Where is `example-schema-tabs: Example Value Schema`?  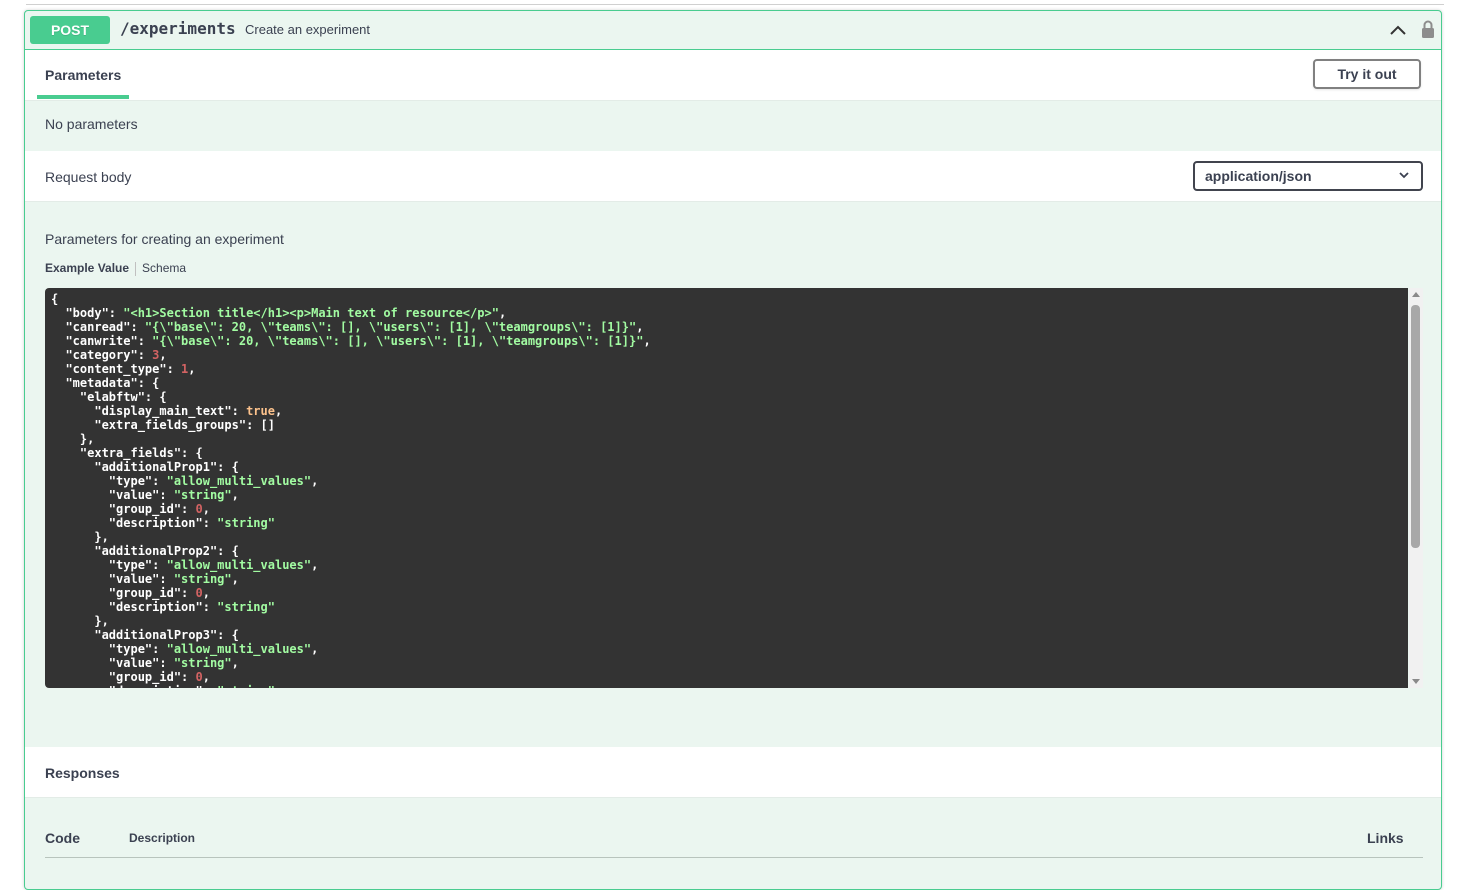
example-schema-tabs: Example Value Schema is located at coordinates (115, 268).